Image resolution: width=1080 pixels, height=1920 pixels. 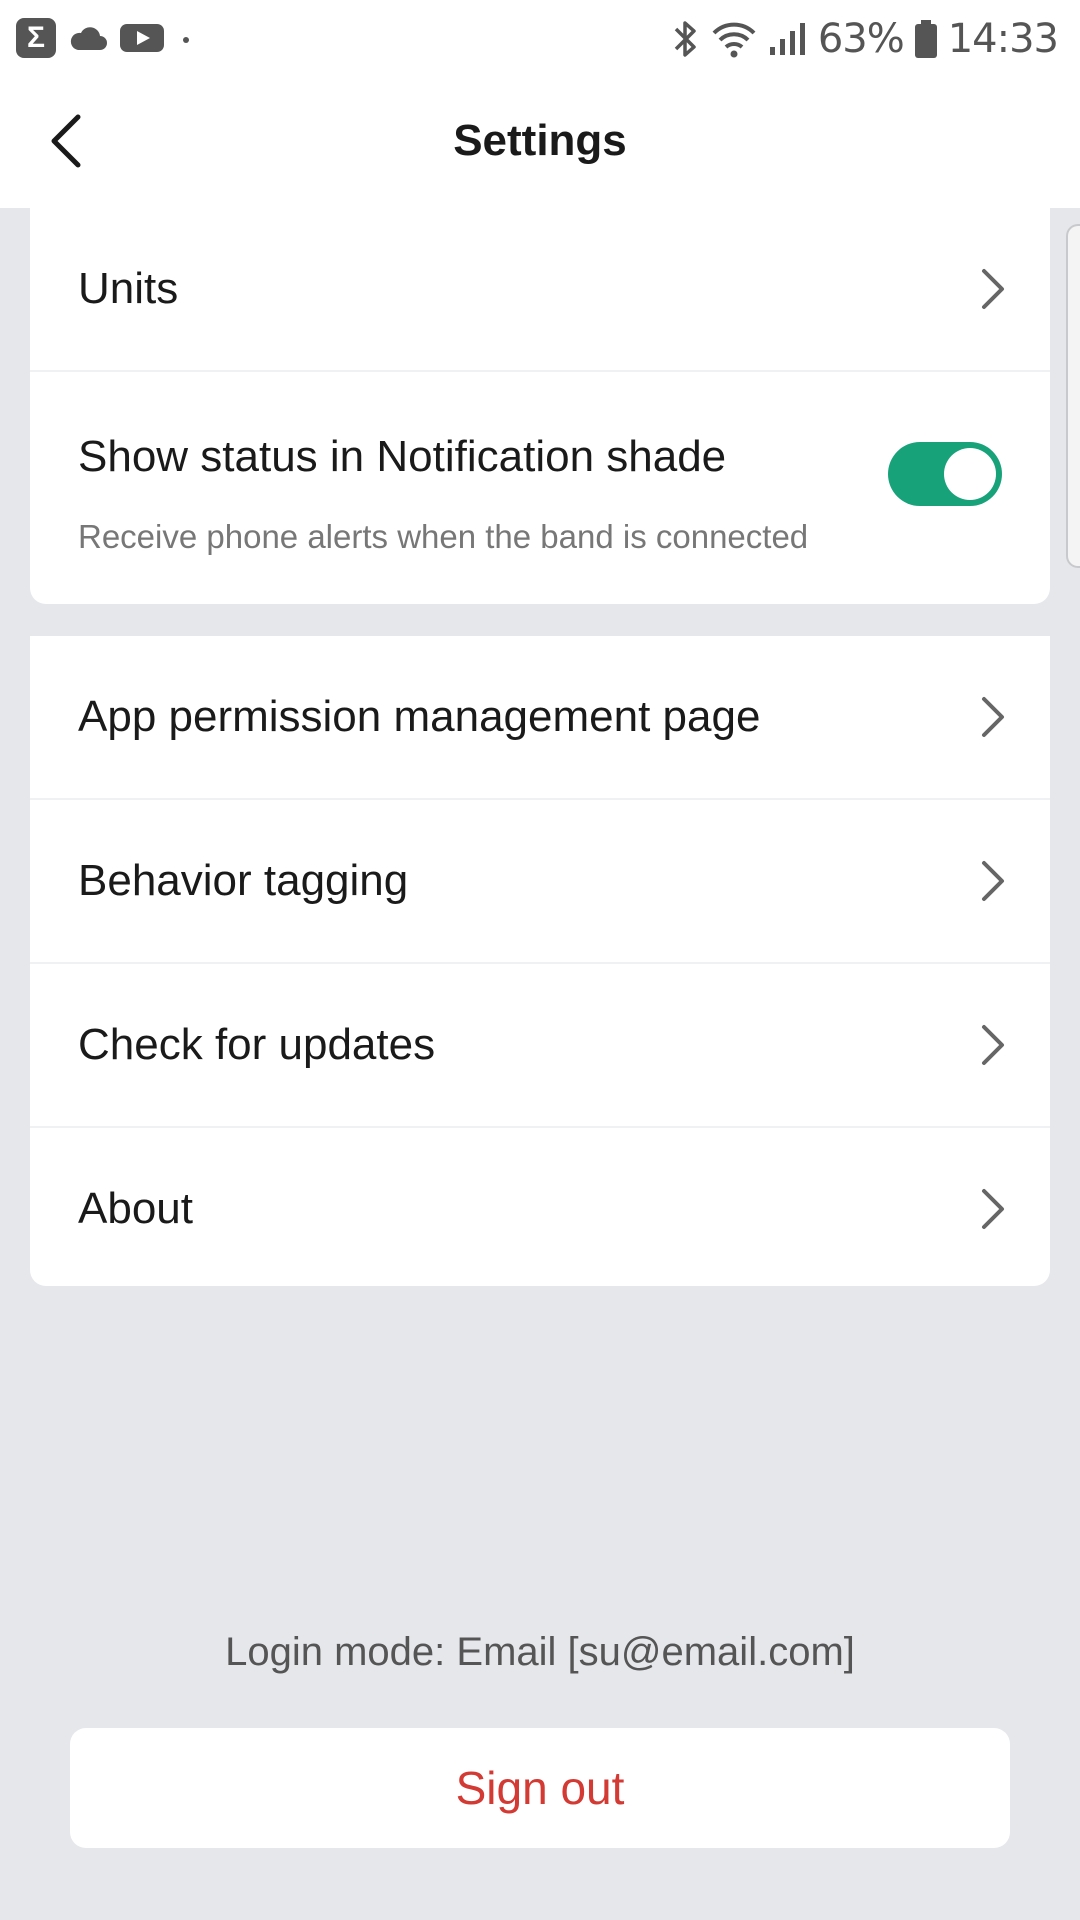 I want to click on toggle-knob, so click(x=970, y=474).